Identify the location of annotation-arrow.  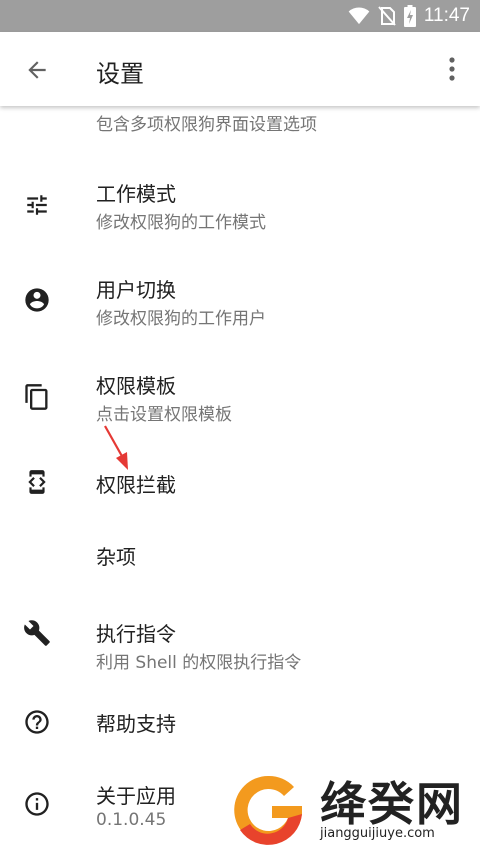
(116, 447).